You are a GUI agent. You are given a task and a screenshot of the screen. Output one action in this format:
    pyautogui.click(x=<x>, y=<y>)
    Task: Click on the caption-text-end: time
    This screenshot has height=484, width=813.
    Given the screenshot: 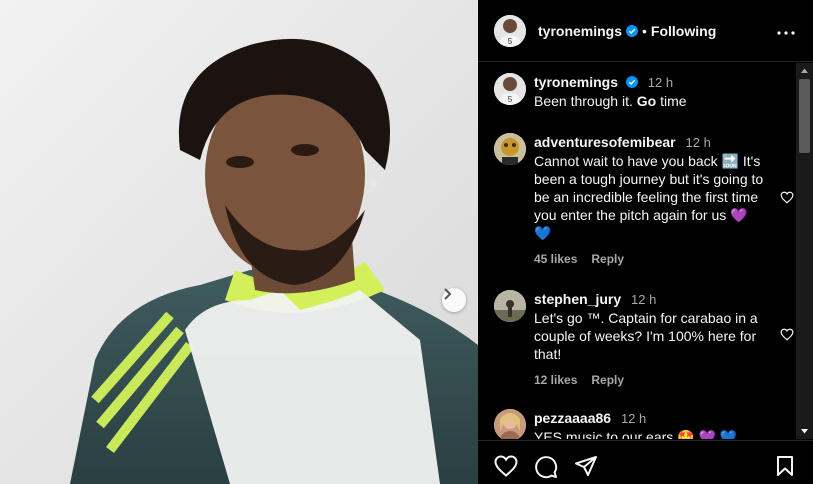 What is the action you would take?
    pyautogui.click(x=671, y=101)
    